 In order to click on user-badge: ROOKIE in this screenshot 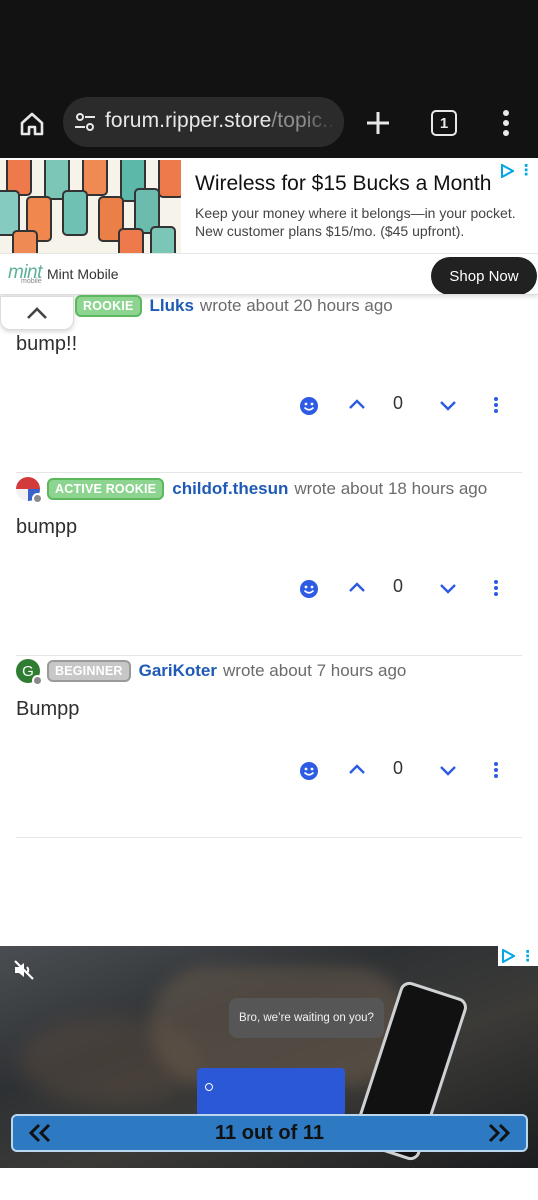, I will do `click(108, 306)`.